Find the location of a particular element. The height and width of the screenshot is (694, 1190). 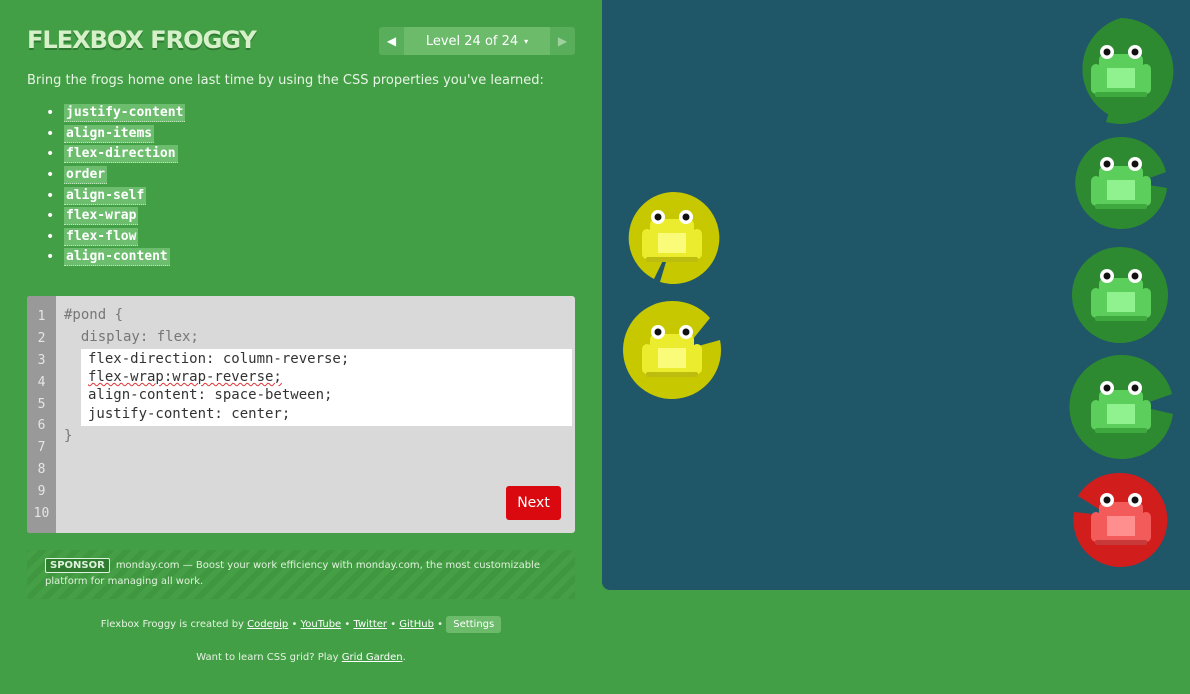

line-number: 10 is located at coordinates (41, 513).